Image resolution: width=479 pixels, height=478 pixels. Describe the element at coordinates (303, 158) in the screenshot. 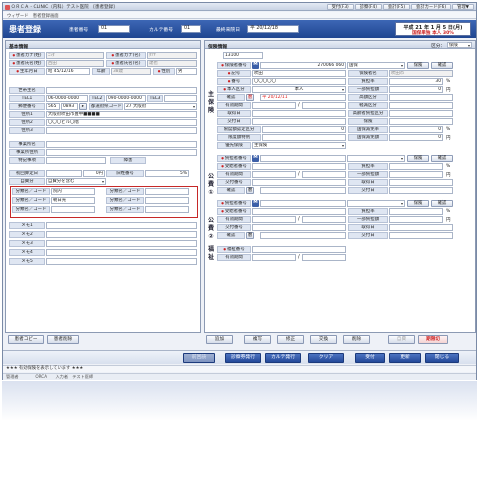

I see `k1-no-input` at that location.